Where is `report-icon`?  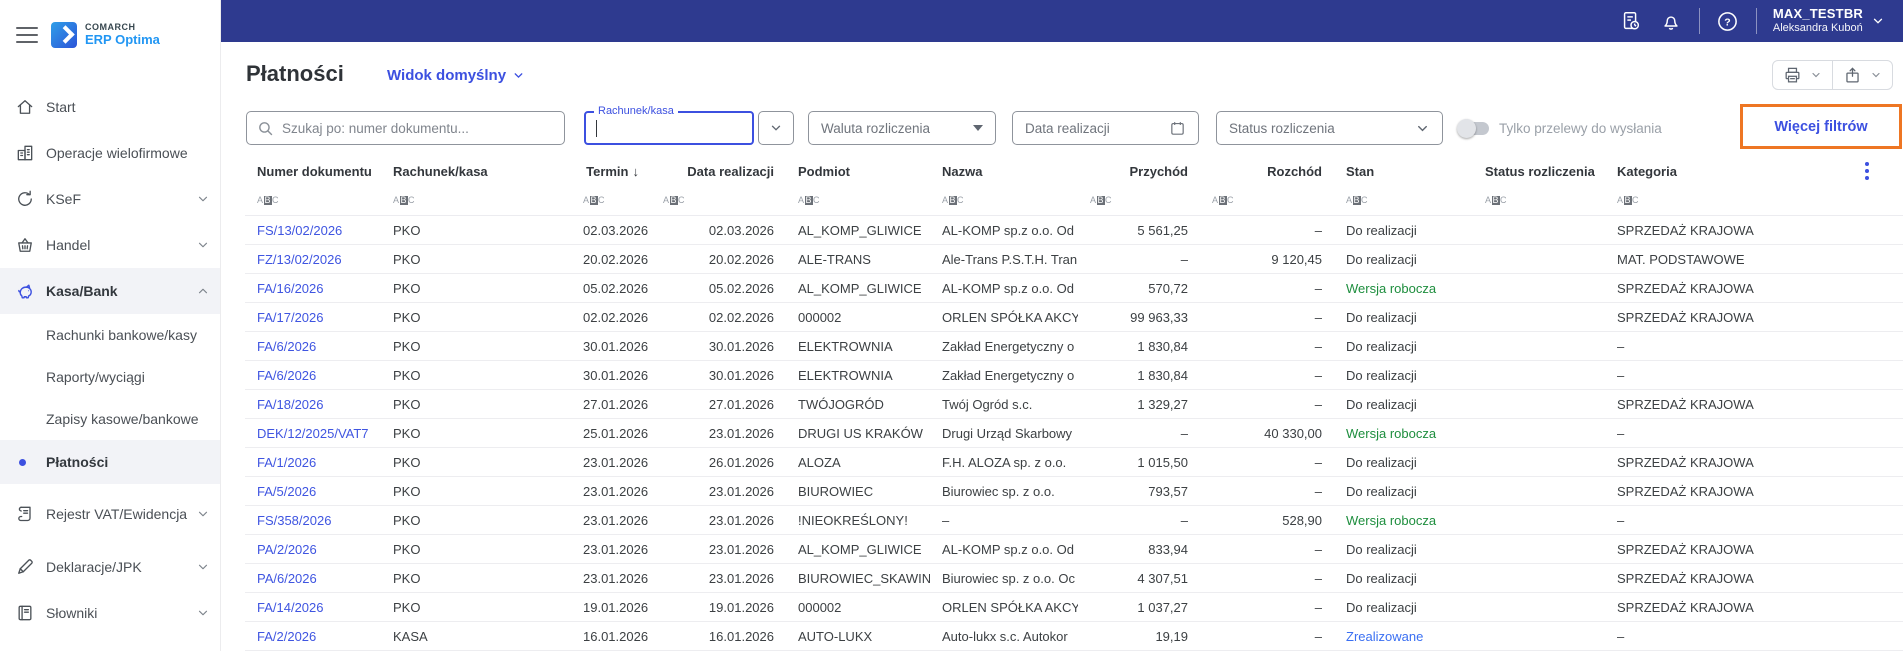 report-icon is located at coordinates (1631, 21).